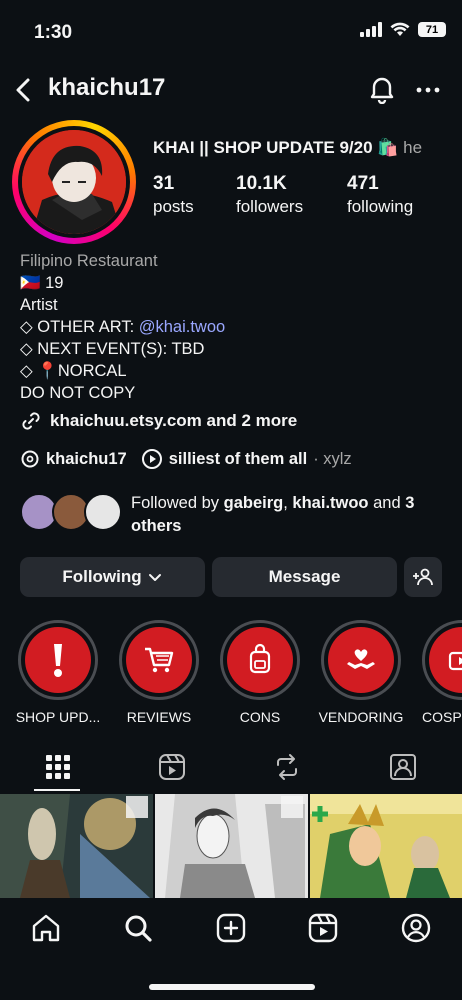 The height and width of the screenshot is (1000, 462). I want to click on active-tab-indicator, so click(57, 790).